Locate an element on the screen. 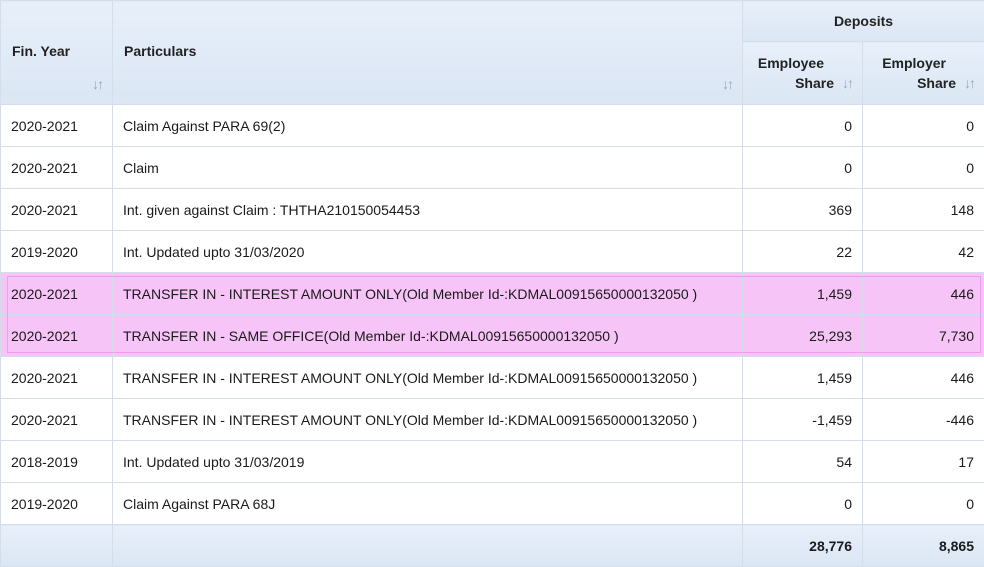 The height and width of the screenshot is (567, 984). employee-share-cell: 25,293 is located at coordinates (802, 335).